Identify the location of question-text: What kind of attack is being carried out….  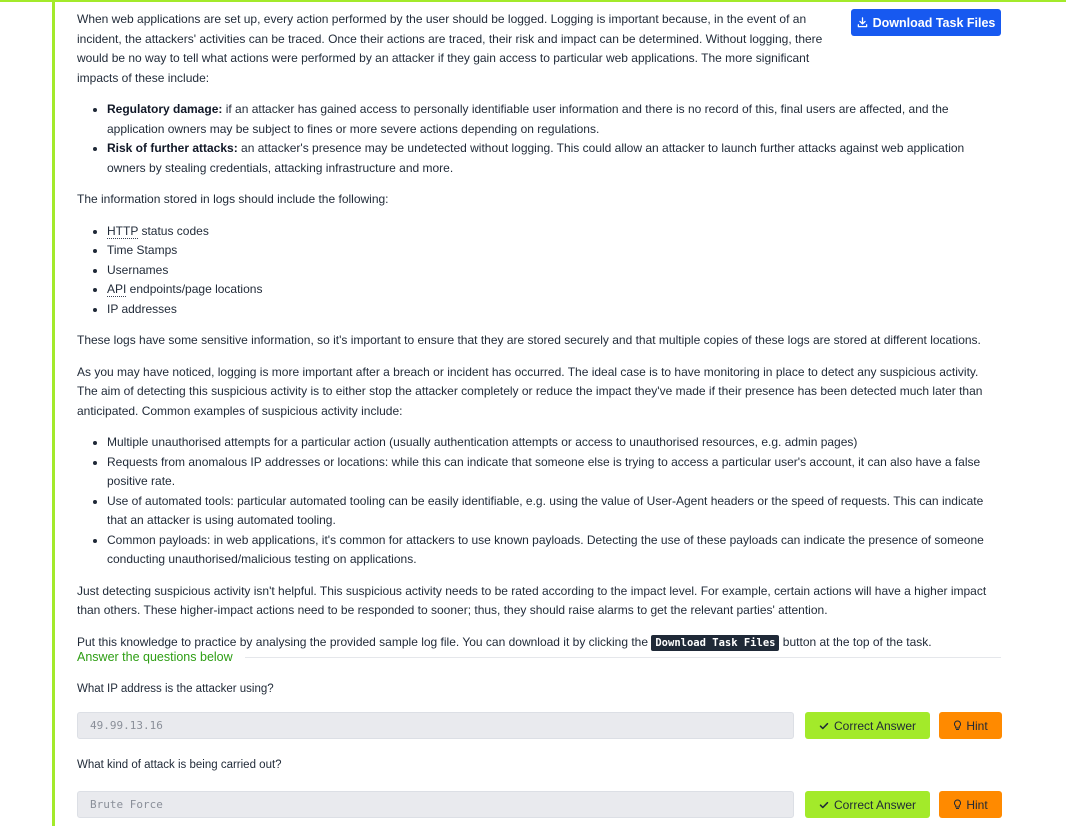
(179, 765).